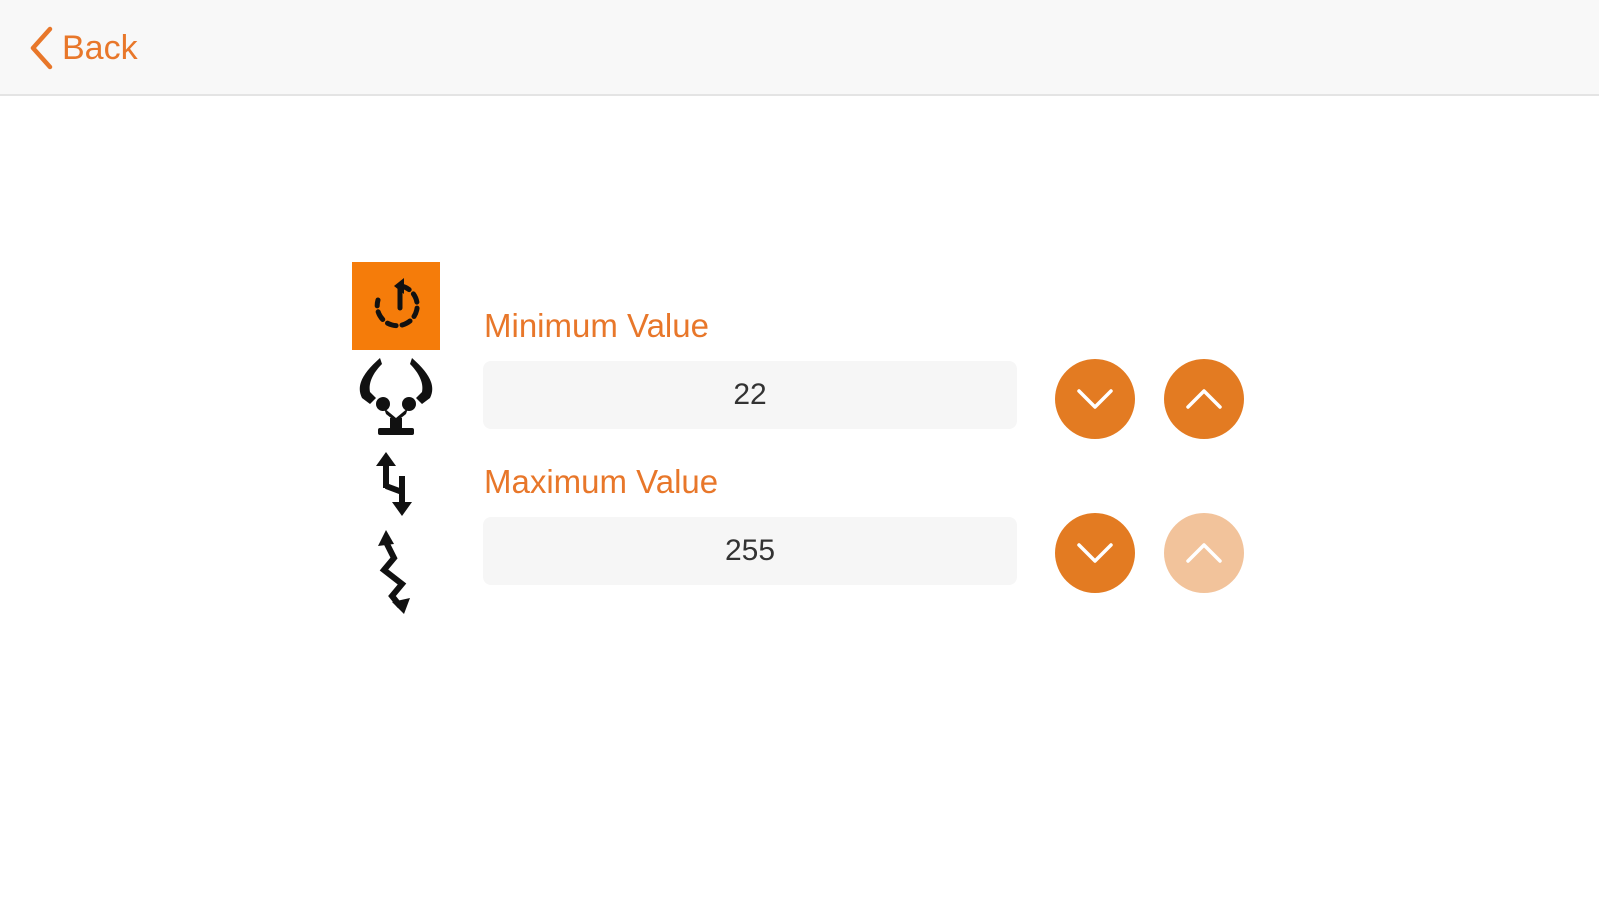 This screenshot has height=900, width=1599. Describe the element at coordinates (601, 481) in the screenshot. I see `maximum-value-label: Maximum Value` at that location.